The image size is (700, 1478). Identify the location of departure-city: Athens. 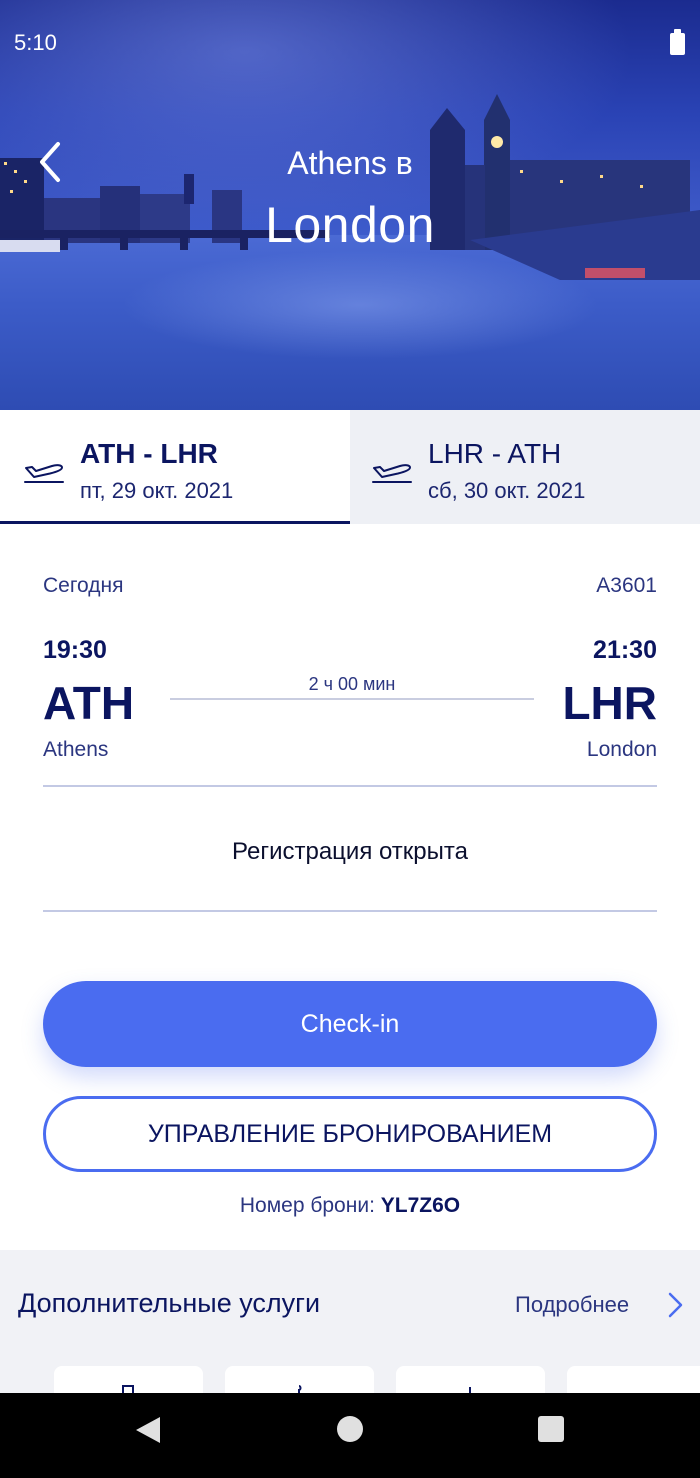
(76, 749).